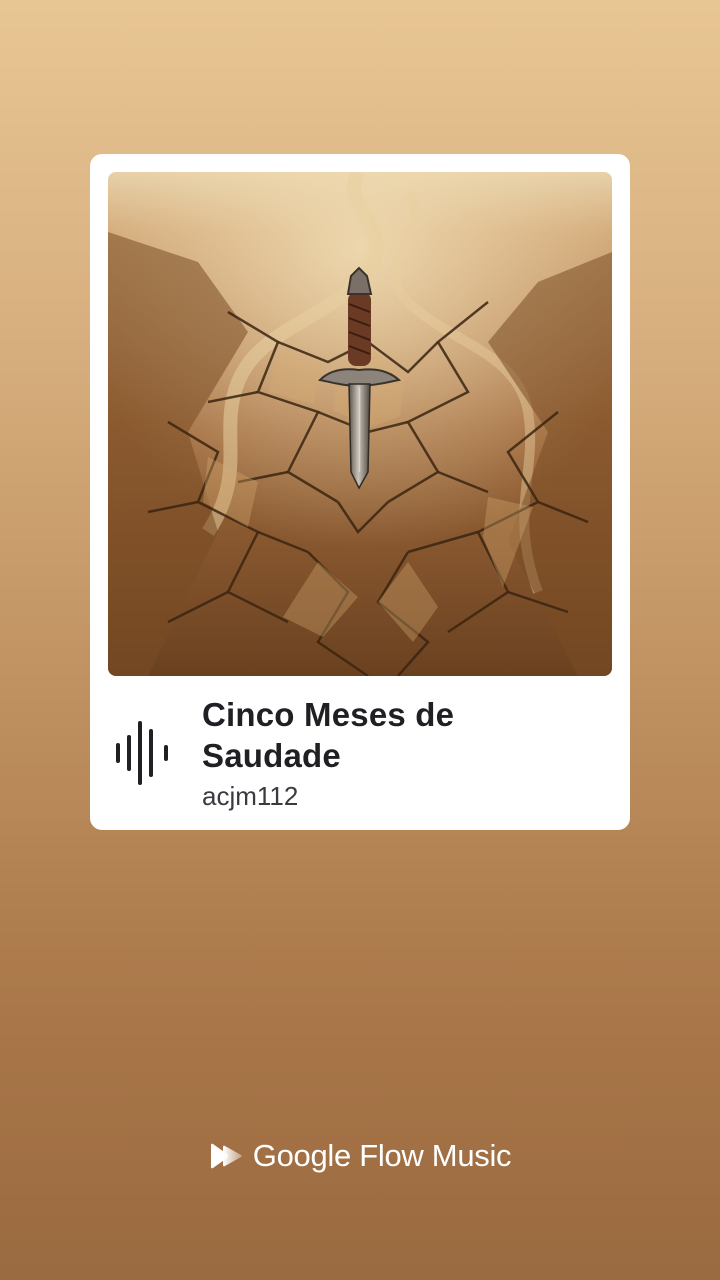 The width and height of the screenshot is (720, 1280). I want to click on brand-footer: Google Flow Music, so click(360, 1156).